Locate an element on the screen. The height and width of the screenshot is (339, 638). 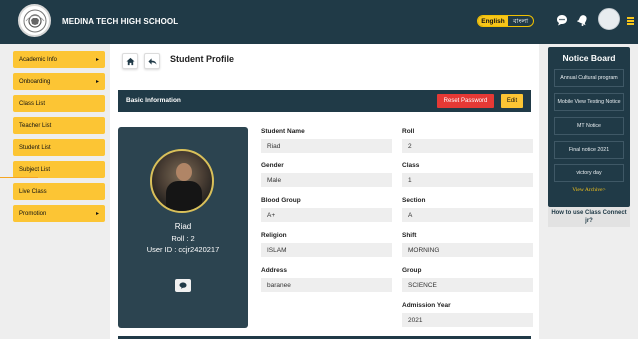
message-button is located at coordinates (183, 285).